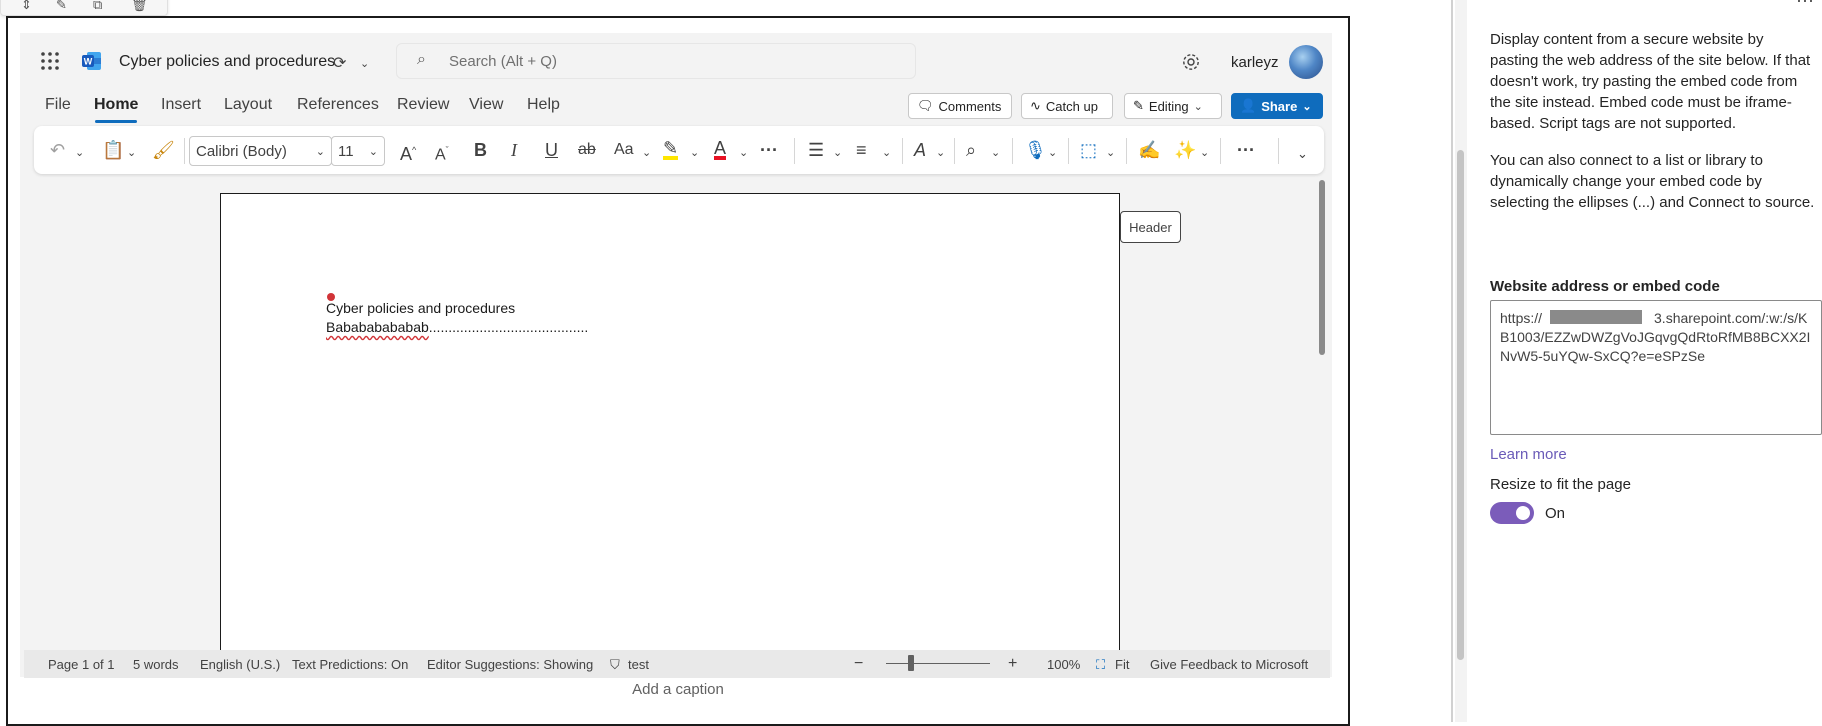 This screenshot has height=726, width=1822. What do you see at coordinates (486, 105) in the screenshot?
I see `tab-view: View` at bounding box center [486, 105].